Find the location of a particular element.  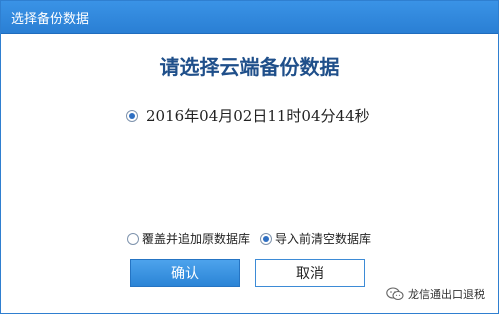

confirm-button: 确认 is located at coordinates (185, 273).